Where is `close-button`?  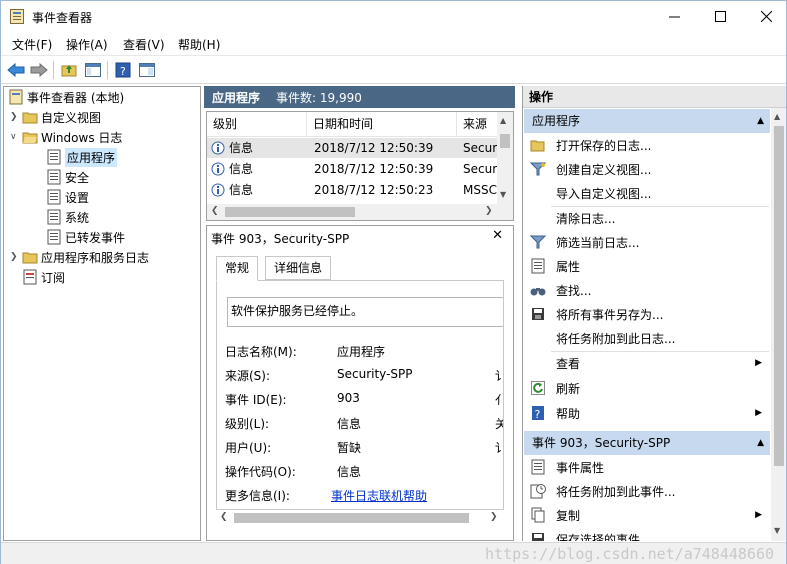 close-button is located at coordinates (765, 16).